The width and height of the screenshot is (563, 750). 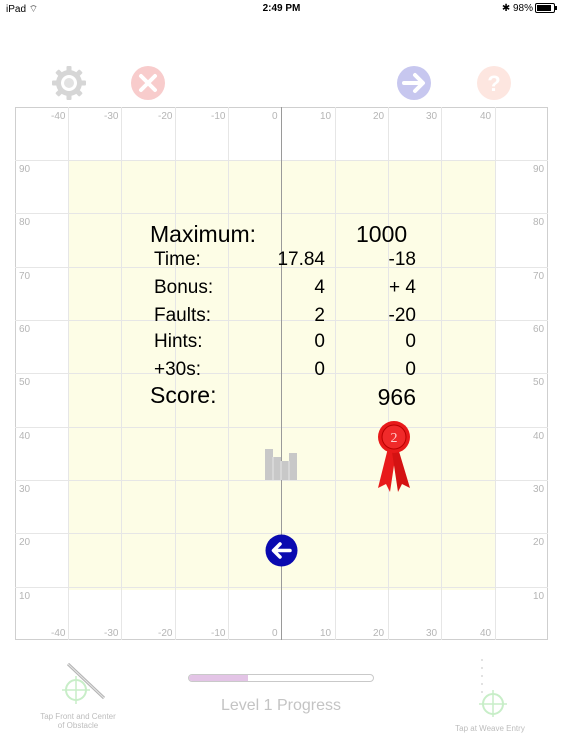 I want to click on bonus-raw: 4, so click(x=319, y=287).